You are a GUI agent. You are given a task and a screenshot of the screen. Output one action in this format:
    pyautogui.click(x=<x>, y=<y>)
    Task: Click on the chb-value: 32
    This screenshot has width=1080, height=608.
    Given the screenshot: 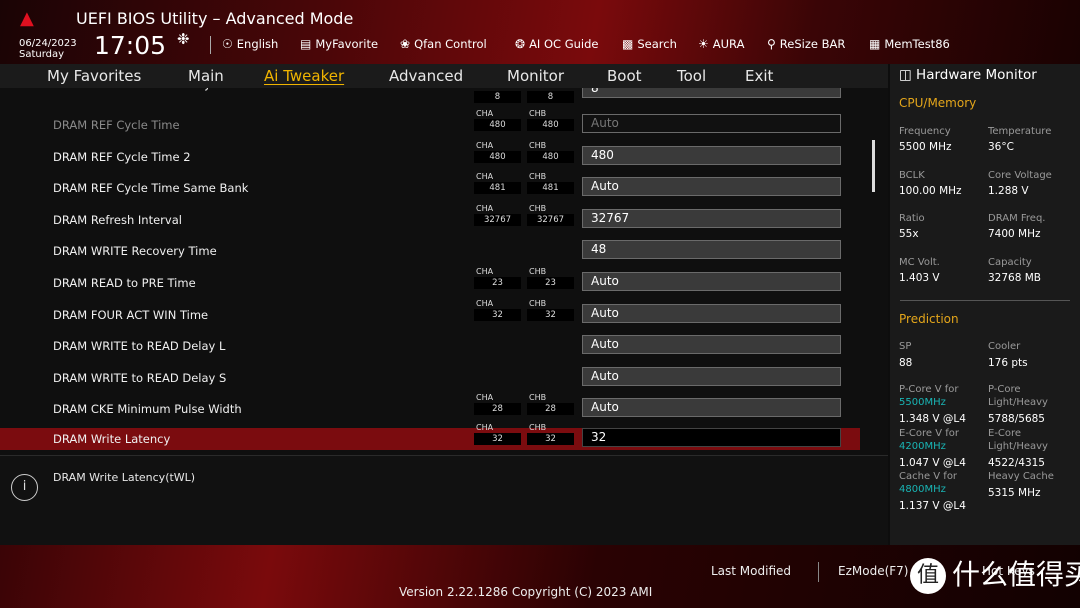 What is the action you would take?
    pyautogui.click(x=550, y=439)
    